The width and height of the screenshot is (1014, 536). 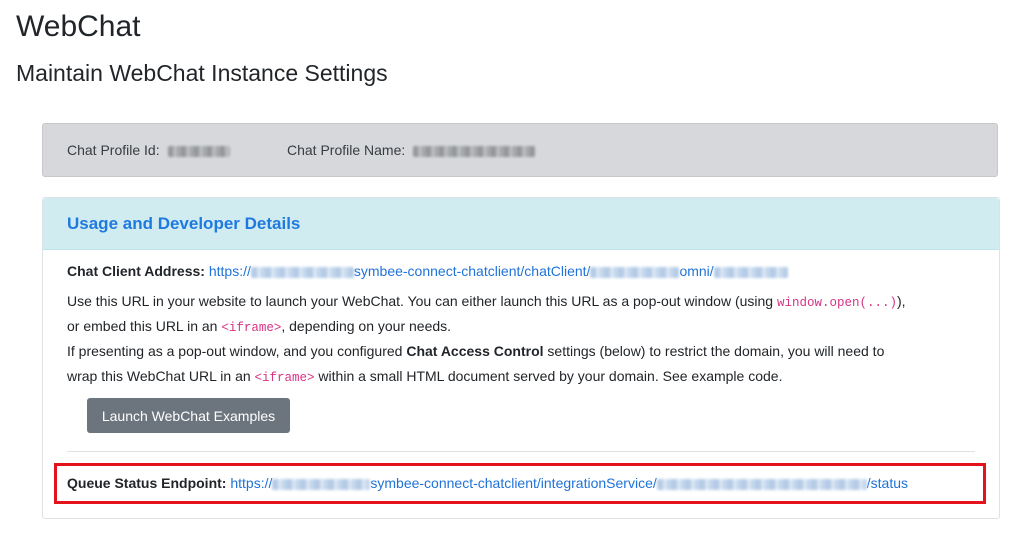 What do you see at coordinates (520, 483) in the screenshot?
I see `highlight-annotation-box` at bounding box center [520, 483].